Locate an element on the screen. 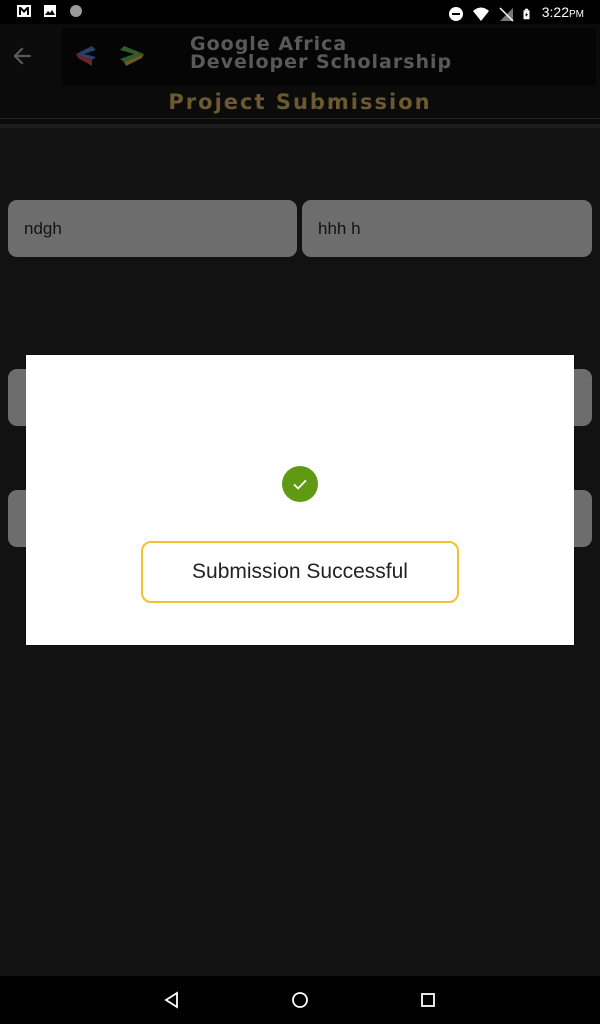 The height and width of the screenshot is (1024, 600). recents-square-icon is located at coordinates (428, 1000).